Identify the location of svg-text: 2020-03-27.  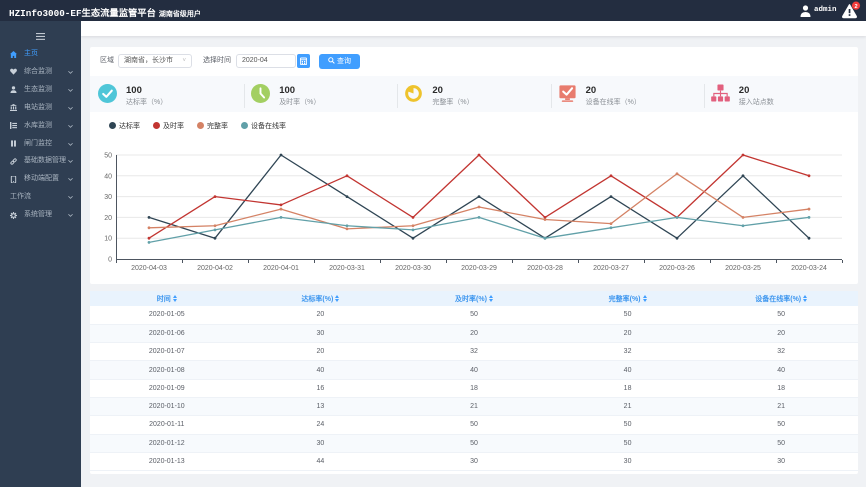
(611, 268).